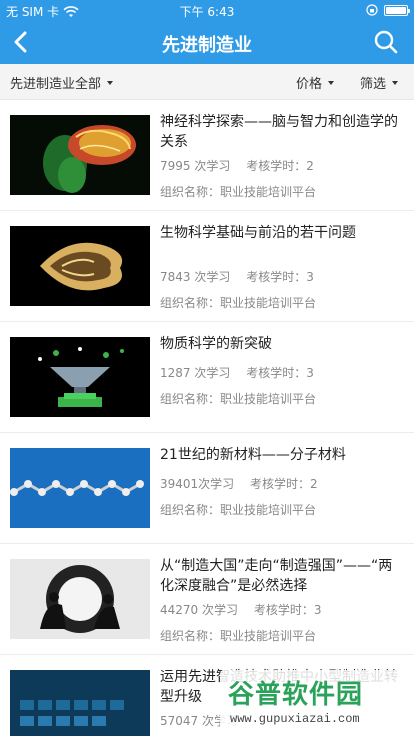  Describe the element at coordinates (195, 277) in the screenshot. I see `learner-count: 7843 次学习` at that location.